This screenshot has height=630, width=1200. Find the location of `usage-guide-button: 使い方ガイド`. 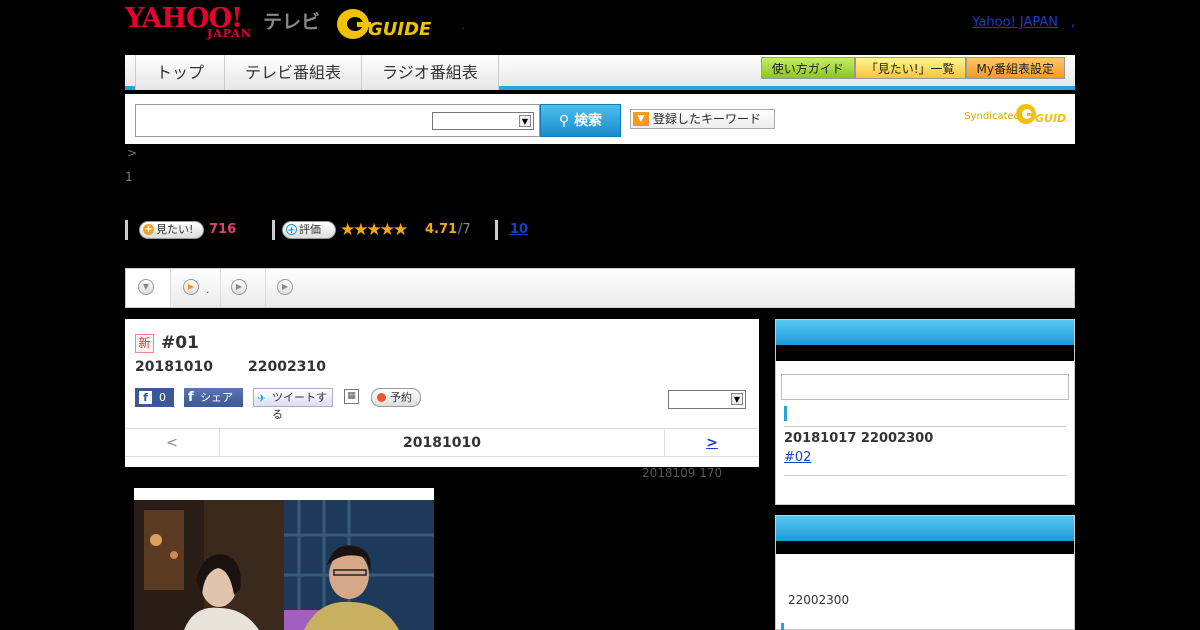

usage-guide-button: 使い方ガイド is located at coordinates (807, 68).